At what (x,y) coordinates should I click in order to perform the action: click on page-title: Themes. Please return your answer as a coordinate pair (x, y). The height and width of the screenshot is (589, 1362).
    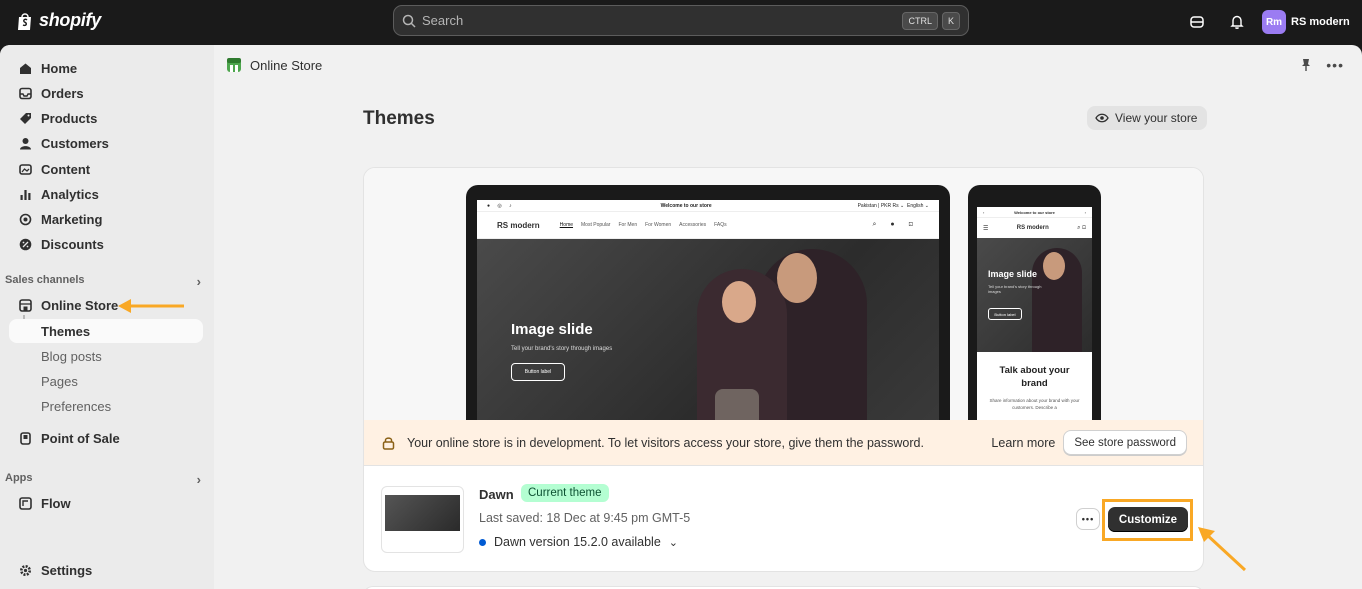
    Looking at the image, I should click on (399, 118).